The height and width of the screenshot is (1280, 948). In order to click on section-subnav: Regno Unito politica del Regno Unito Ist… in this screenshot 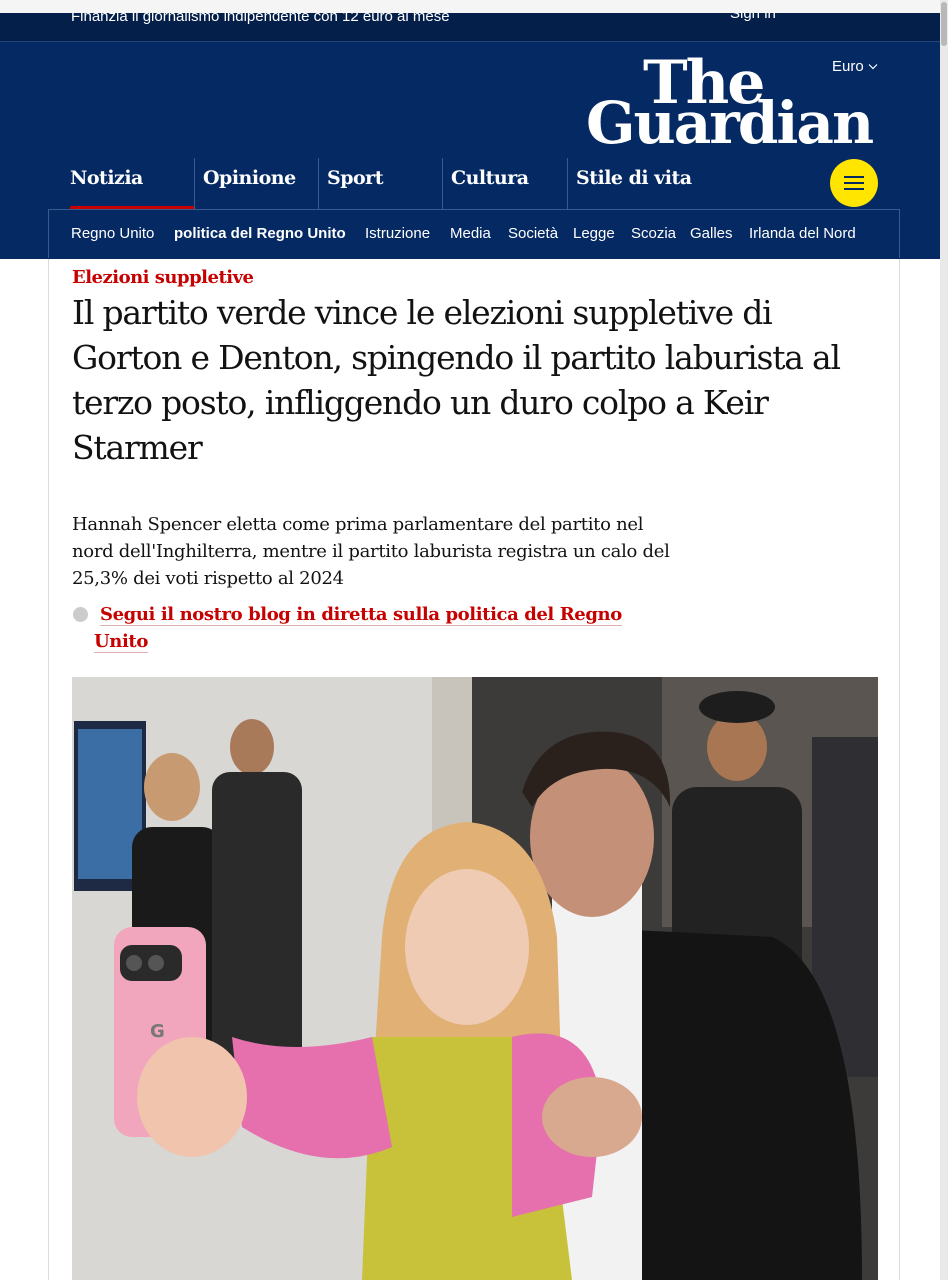, I will do `click(474, 233)`.